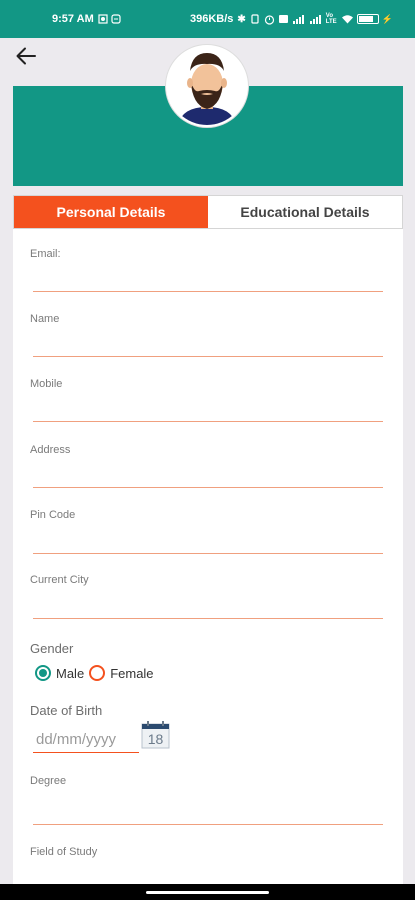 The image size is (415, 900). Describe the element at coordinates (269, 19) in the screenshot. I see `alarm-icon` at that location.